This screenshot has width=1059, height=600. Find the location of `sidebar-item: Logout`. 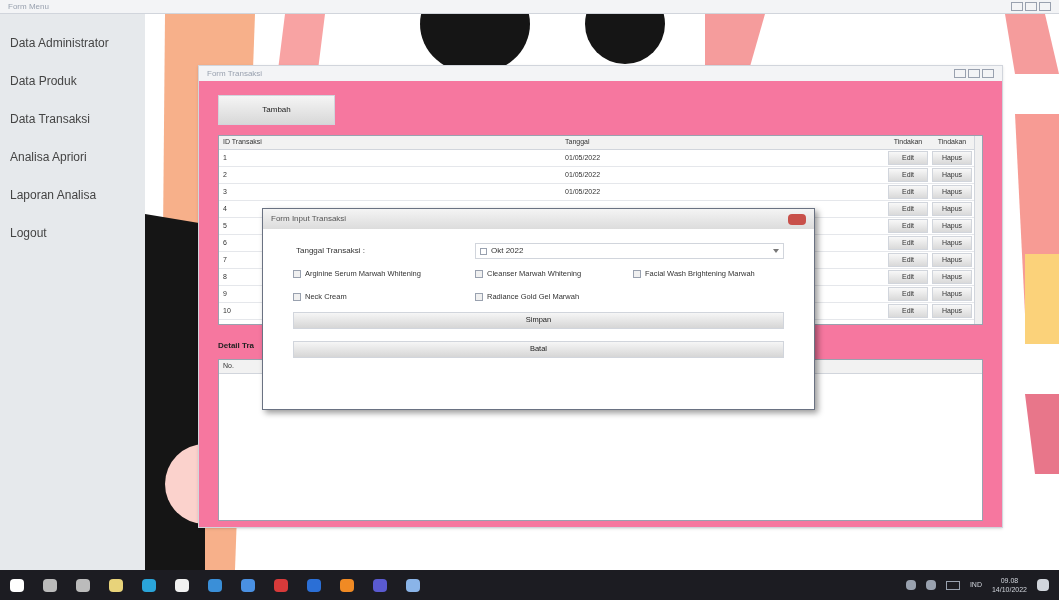

sidebar-item: Logout is located at coordinates (28, 233).